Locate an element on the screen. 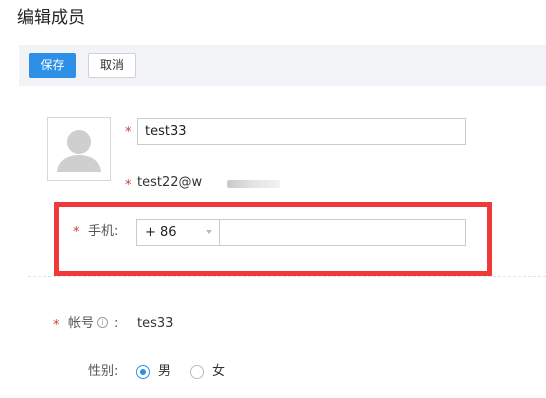 The image size is (546, 398). country-code-select: + 86 is located at coordinates (178, 232).